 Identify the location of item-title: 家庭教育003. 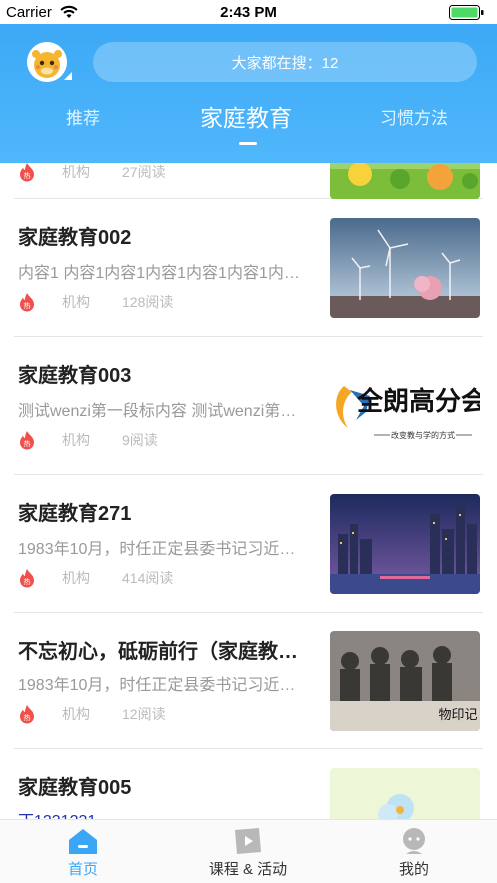
(75, 376).